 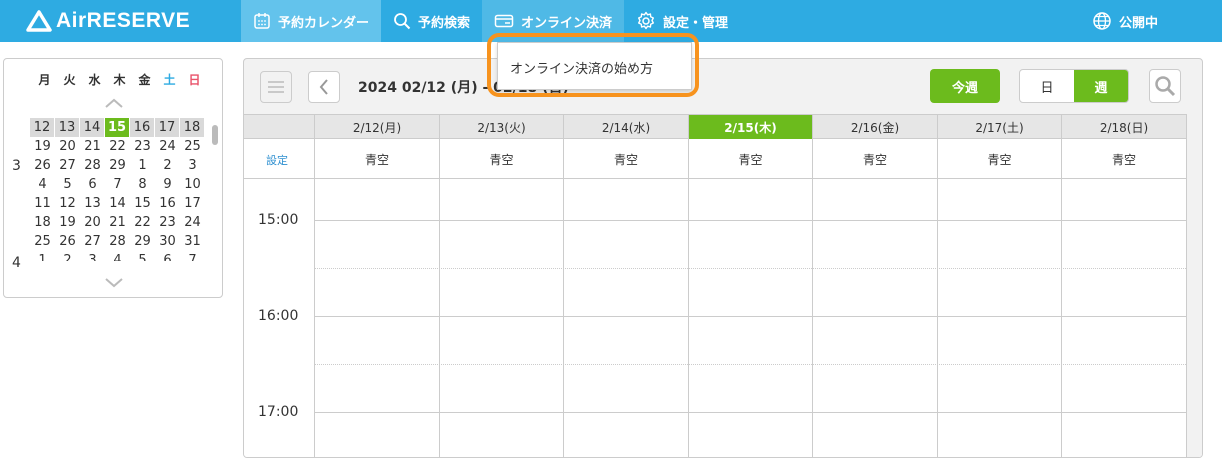 I want to click on mini-day: 8, so click(x=142, y=184).